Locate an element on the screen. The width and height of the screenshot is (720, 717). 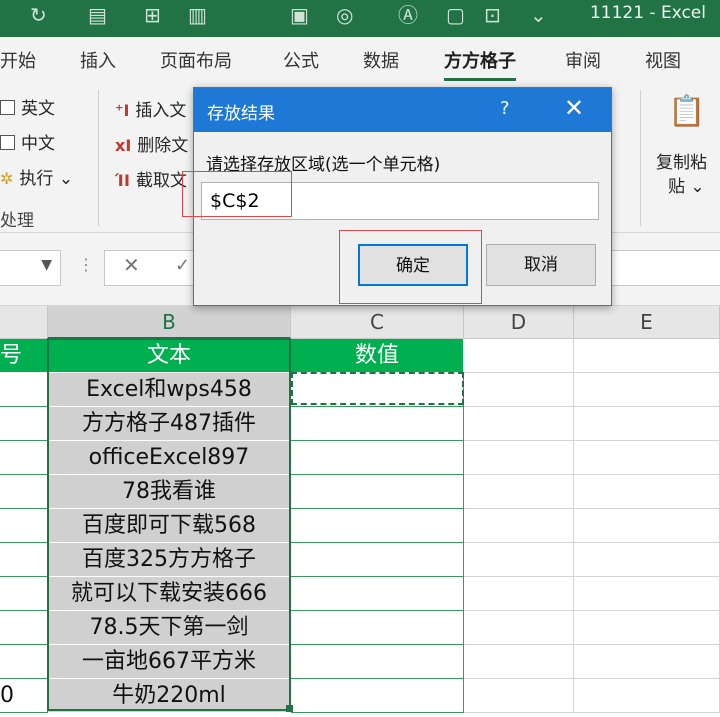
cell-b: 百度即可下载568 is located at coordinates (169, 526).